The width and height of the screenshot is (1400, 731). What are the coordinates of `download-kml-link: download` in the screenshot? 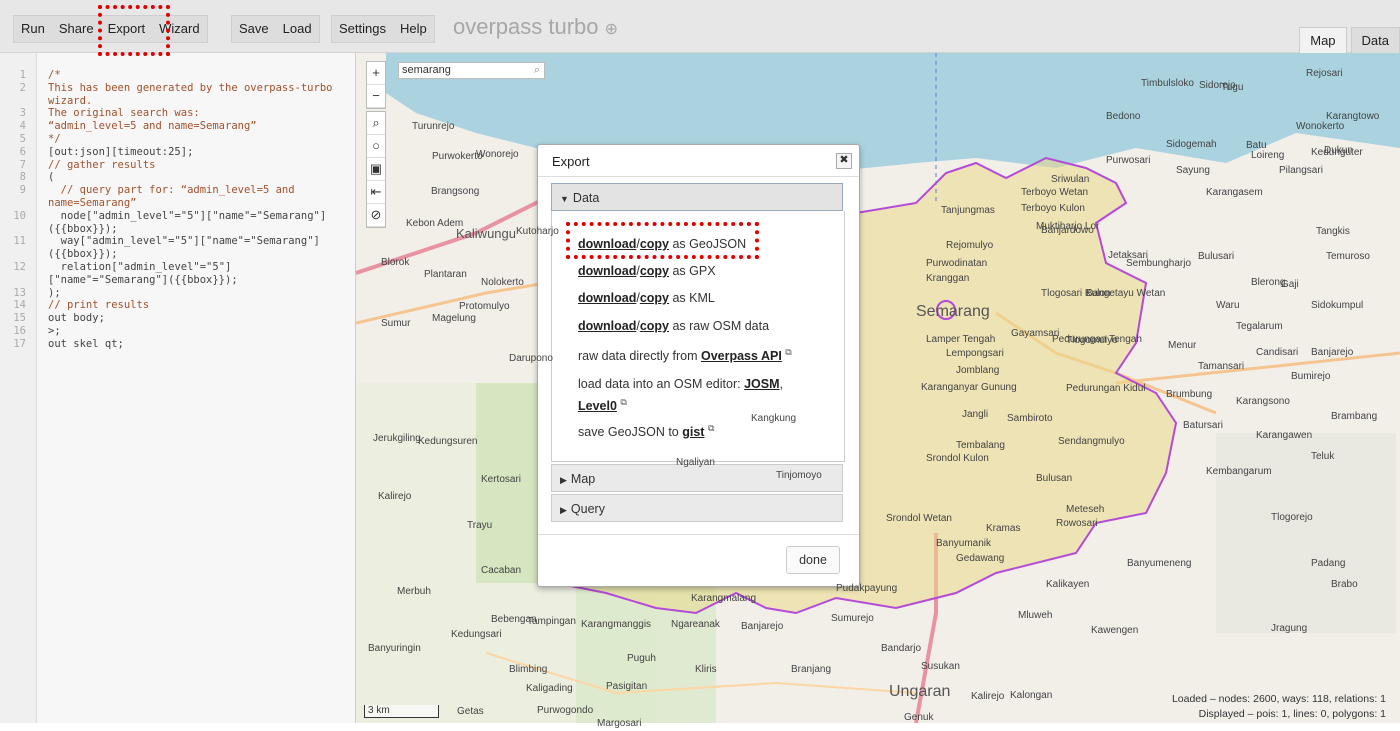 It's located at (607, 298).